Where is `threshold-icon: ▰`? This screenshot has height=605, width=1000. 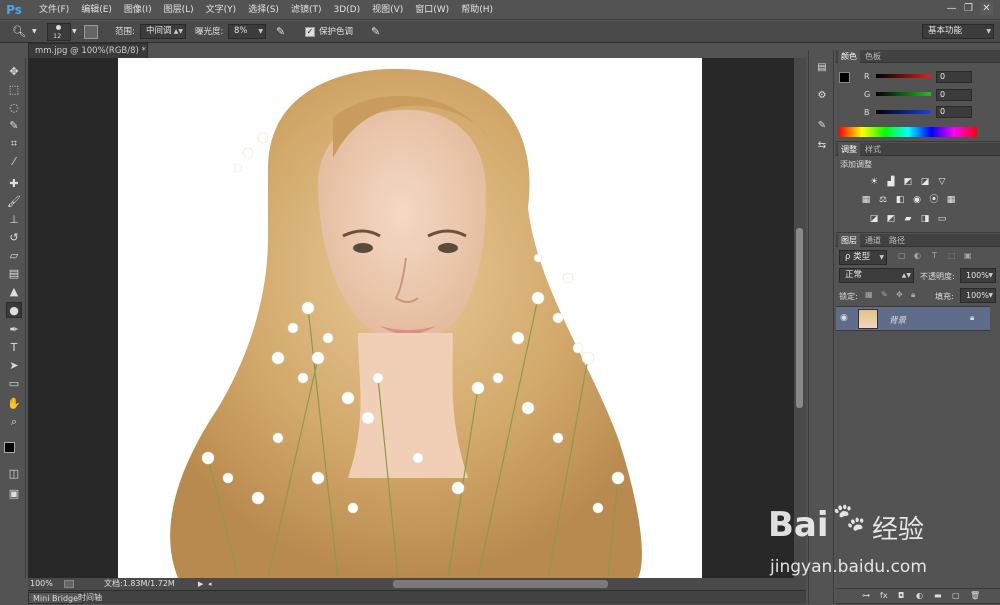
threshold-icon: ▰ is located at coordinates (908, 219).